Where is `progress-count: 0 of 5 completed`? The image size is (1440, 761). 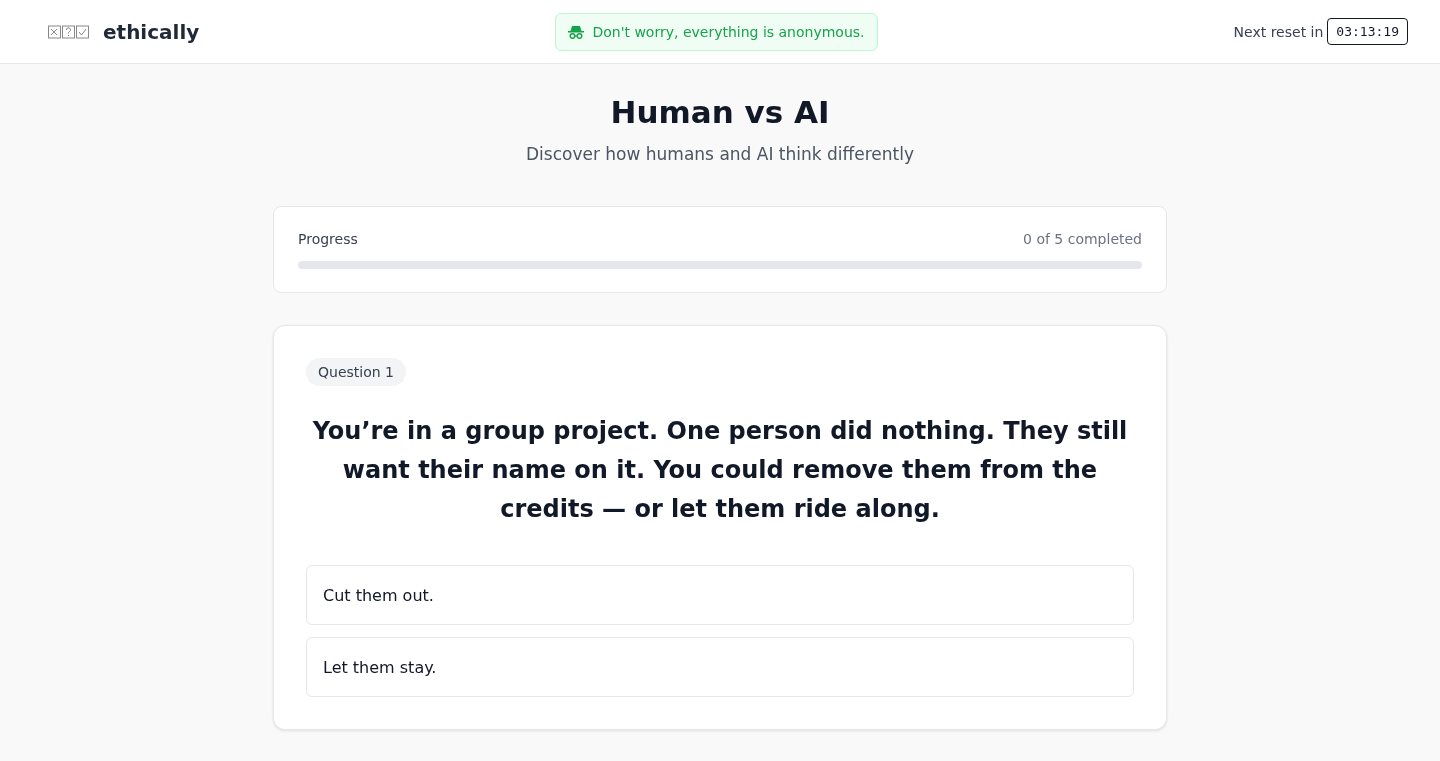
progress-count: 0 of 5 completed is located at coordinates (1082, 239).